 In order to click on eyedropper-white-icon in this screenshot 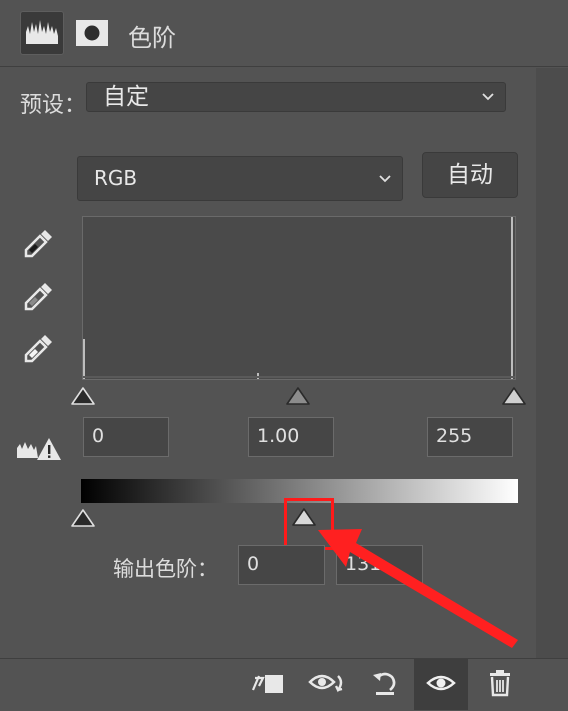, I will do `click(38, 349)`.